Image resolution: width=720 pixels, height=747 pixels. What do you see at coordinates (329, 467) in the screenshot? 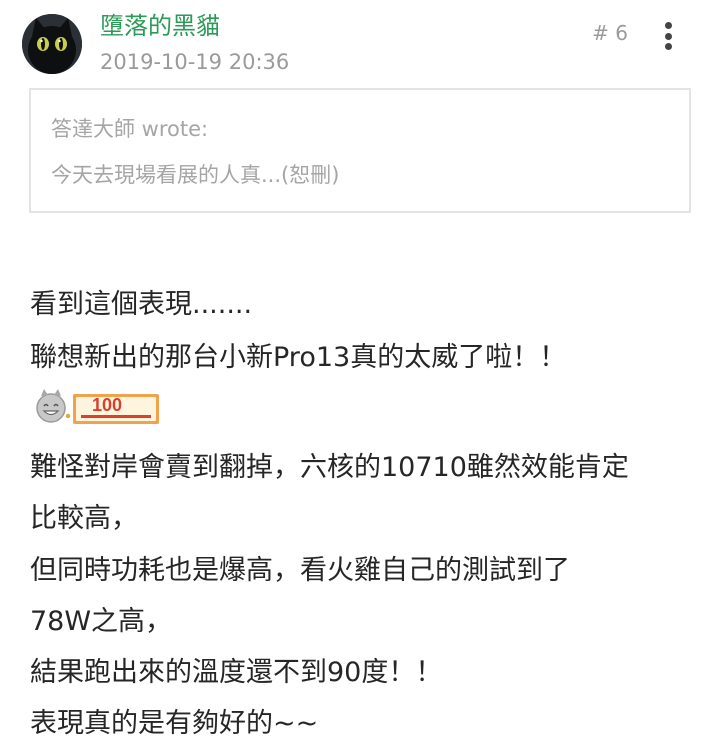
I see `body-line: 難怪對岸會賣到翻掉，六核的10710雖然效能肯定` at bounding box center [329, 467].